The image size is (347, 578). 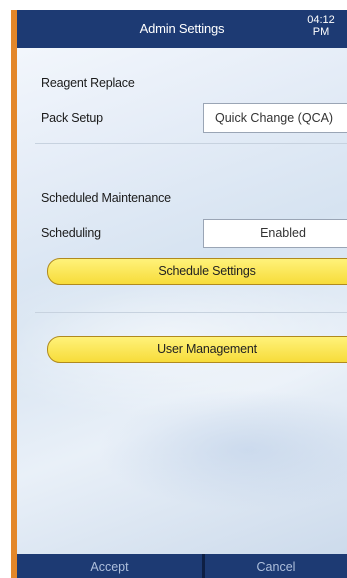 I want to click on clock: 04:12 PM, so click(x=321, y=26).